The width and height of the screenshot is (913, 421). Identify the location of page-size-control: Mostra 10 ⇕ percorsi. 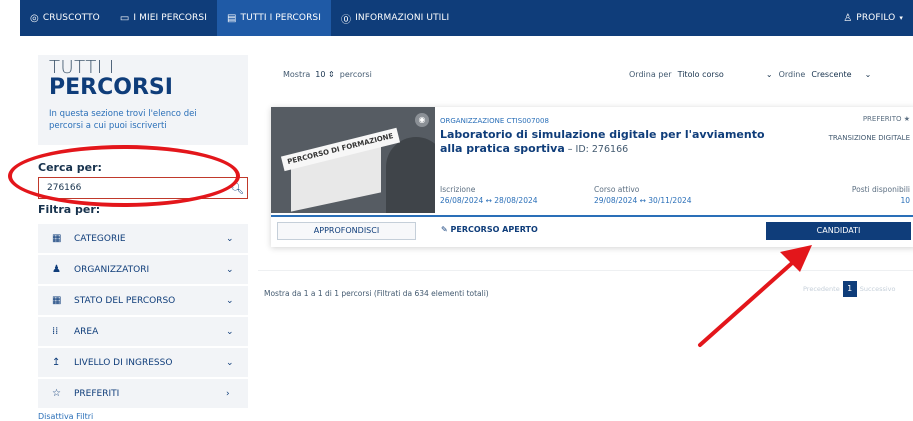
(327, 74).